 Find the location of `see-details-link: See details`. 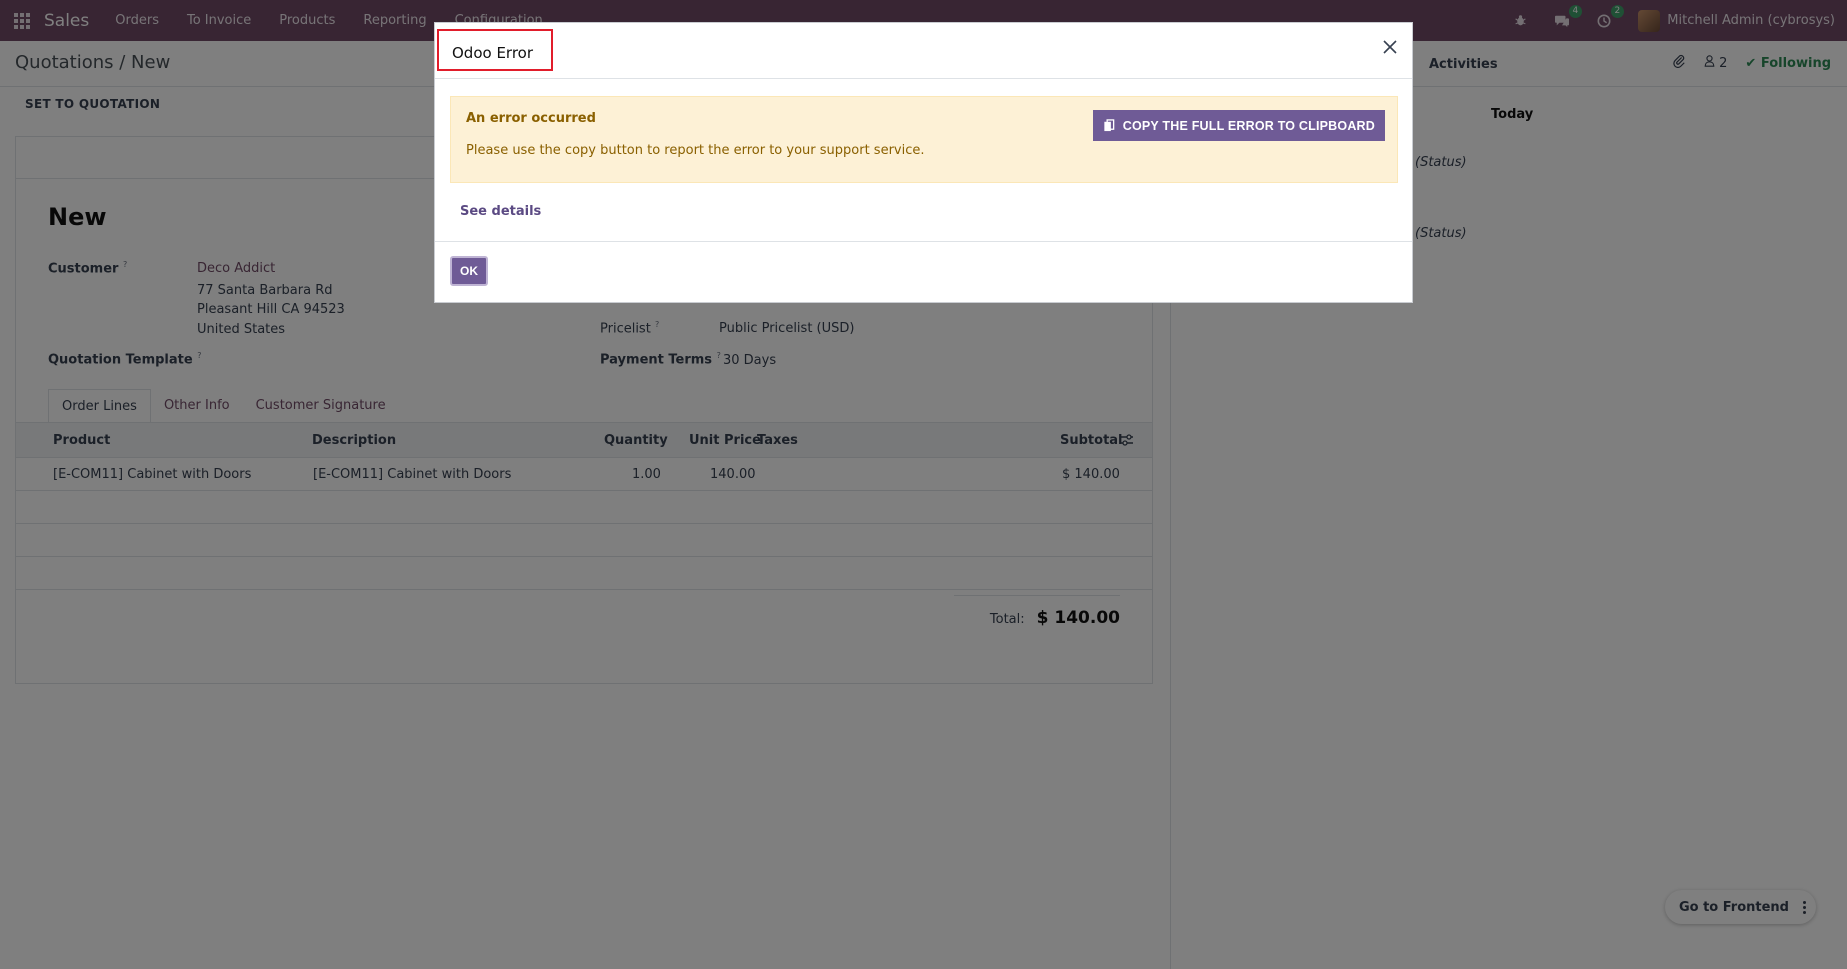

see-details-link: See details is located at coordinates (500, 211).